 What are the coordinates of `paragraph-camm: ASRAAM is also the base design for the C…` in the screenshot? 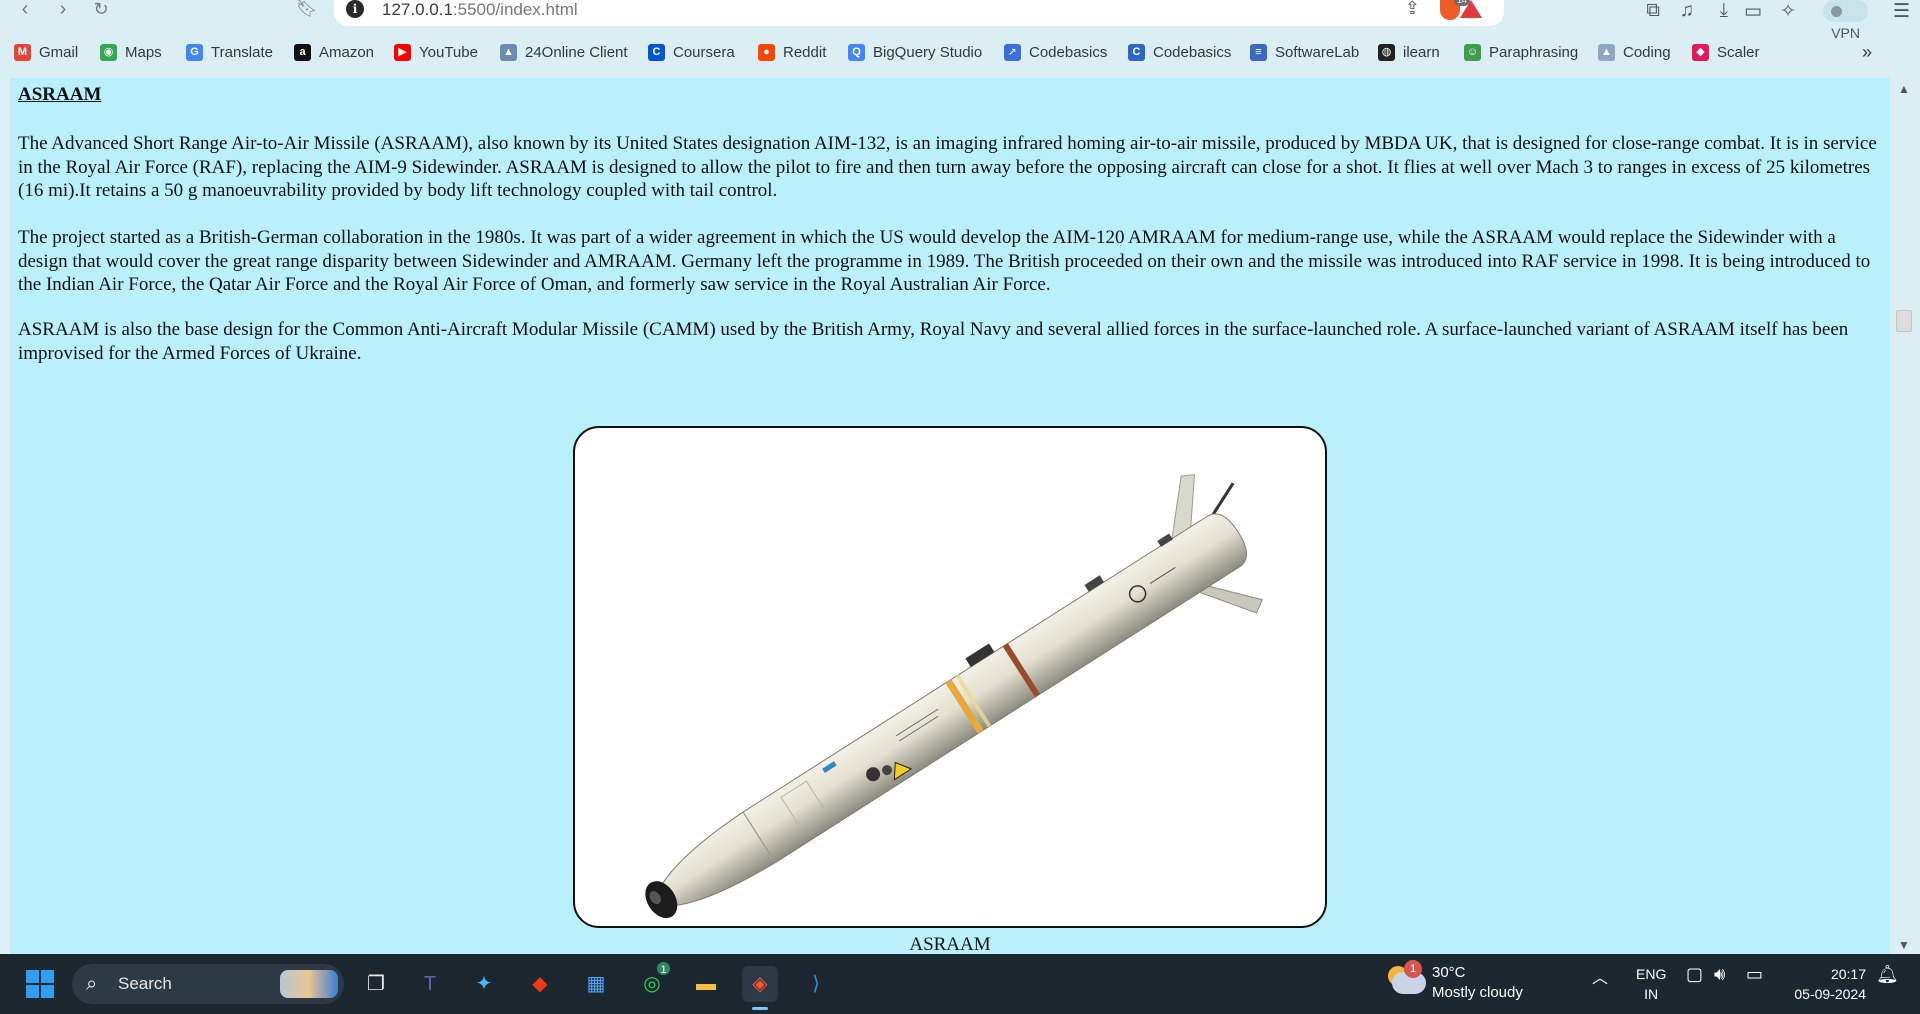 It's located at (933, 341).